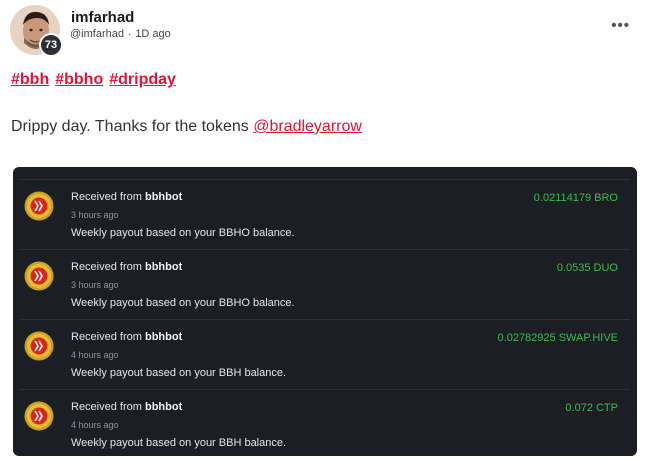 The image size is (651, 471). I want to click on transaction-amount: 0.0535 DUO, so click(587, 268).